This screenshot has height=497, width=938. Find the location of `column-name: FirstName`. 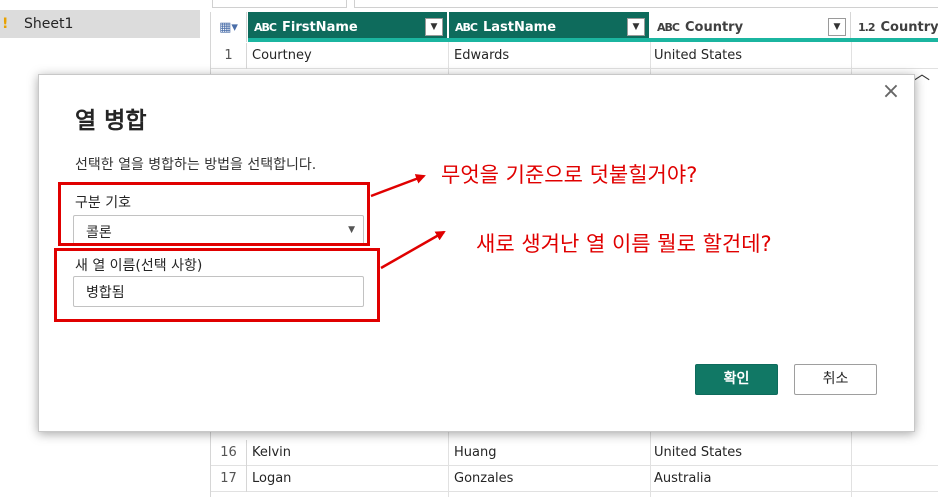

column-name: FirstName is located at coordinates (319, 27).